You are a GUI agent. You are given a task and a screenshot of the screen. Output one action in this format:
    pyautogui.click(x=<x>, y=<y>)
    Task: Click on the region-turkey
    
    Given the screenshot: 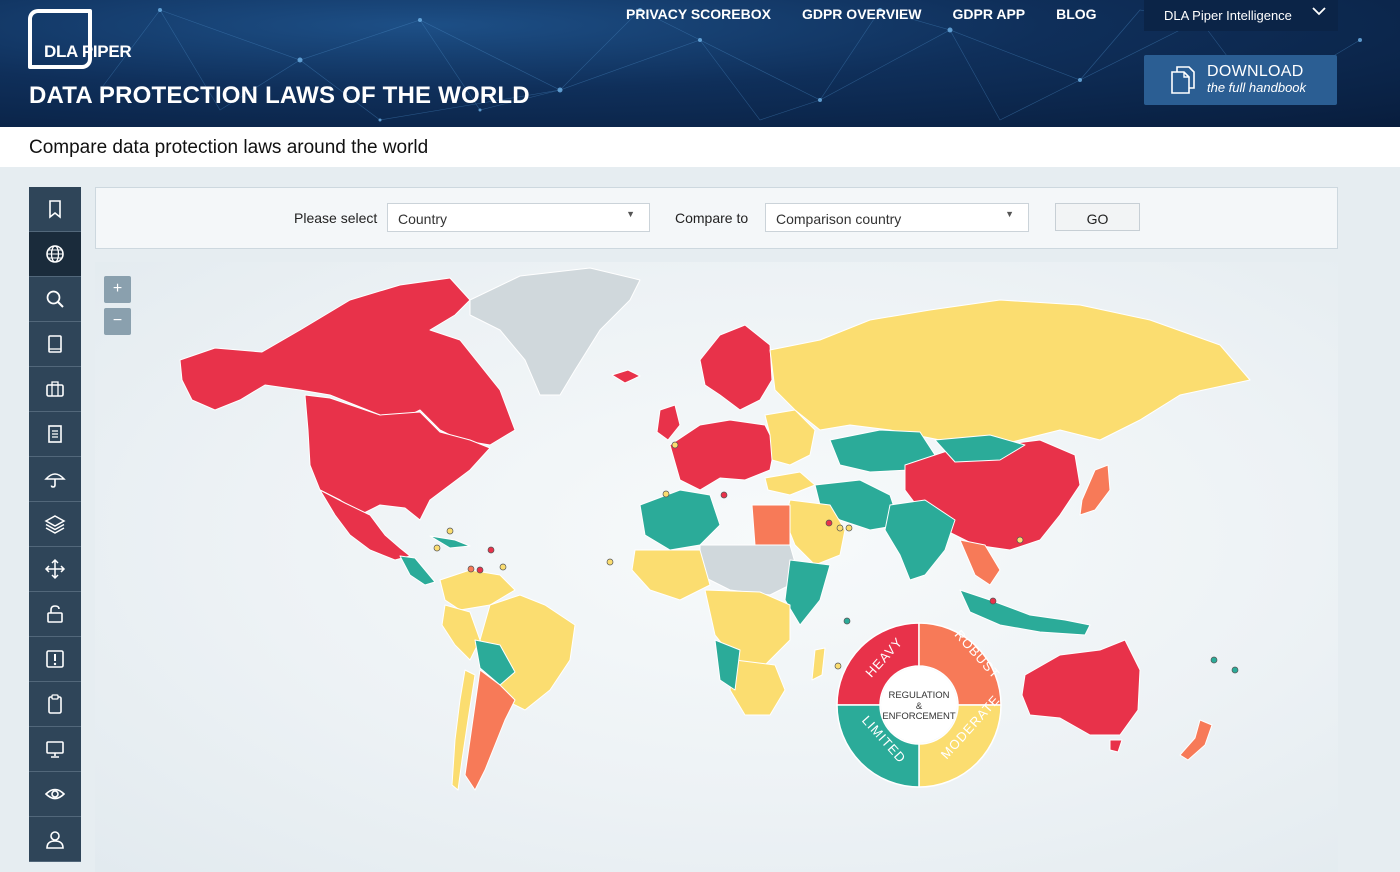 What is the action you would take?
    pyautogui.click(x=790, y=483)
    